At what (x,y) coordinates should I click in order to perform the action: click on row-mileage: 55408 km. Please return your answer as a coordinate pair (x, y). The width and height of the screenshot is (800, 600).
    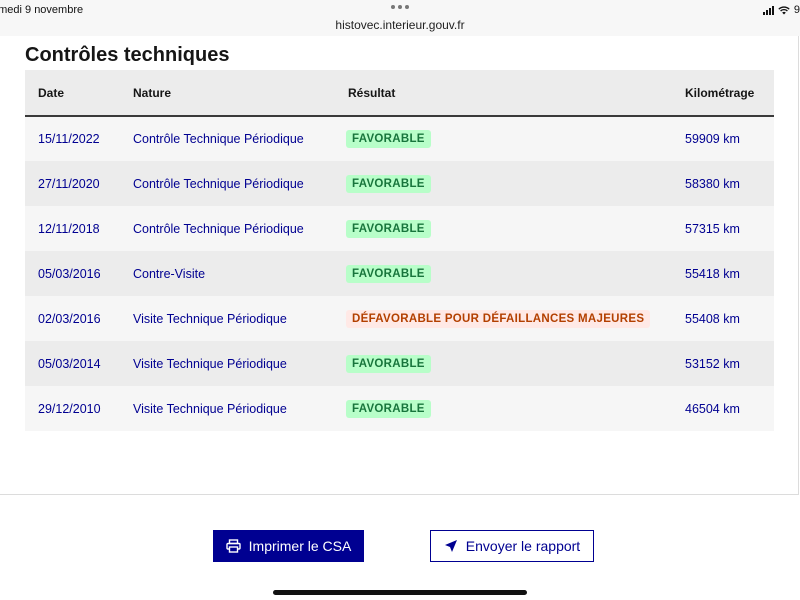
    Looking at the image, I should click on (712, 318).